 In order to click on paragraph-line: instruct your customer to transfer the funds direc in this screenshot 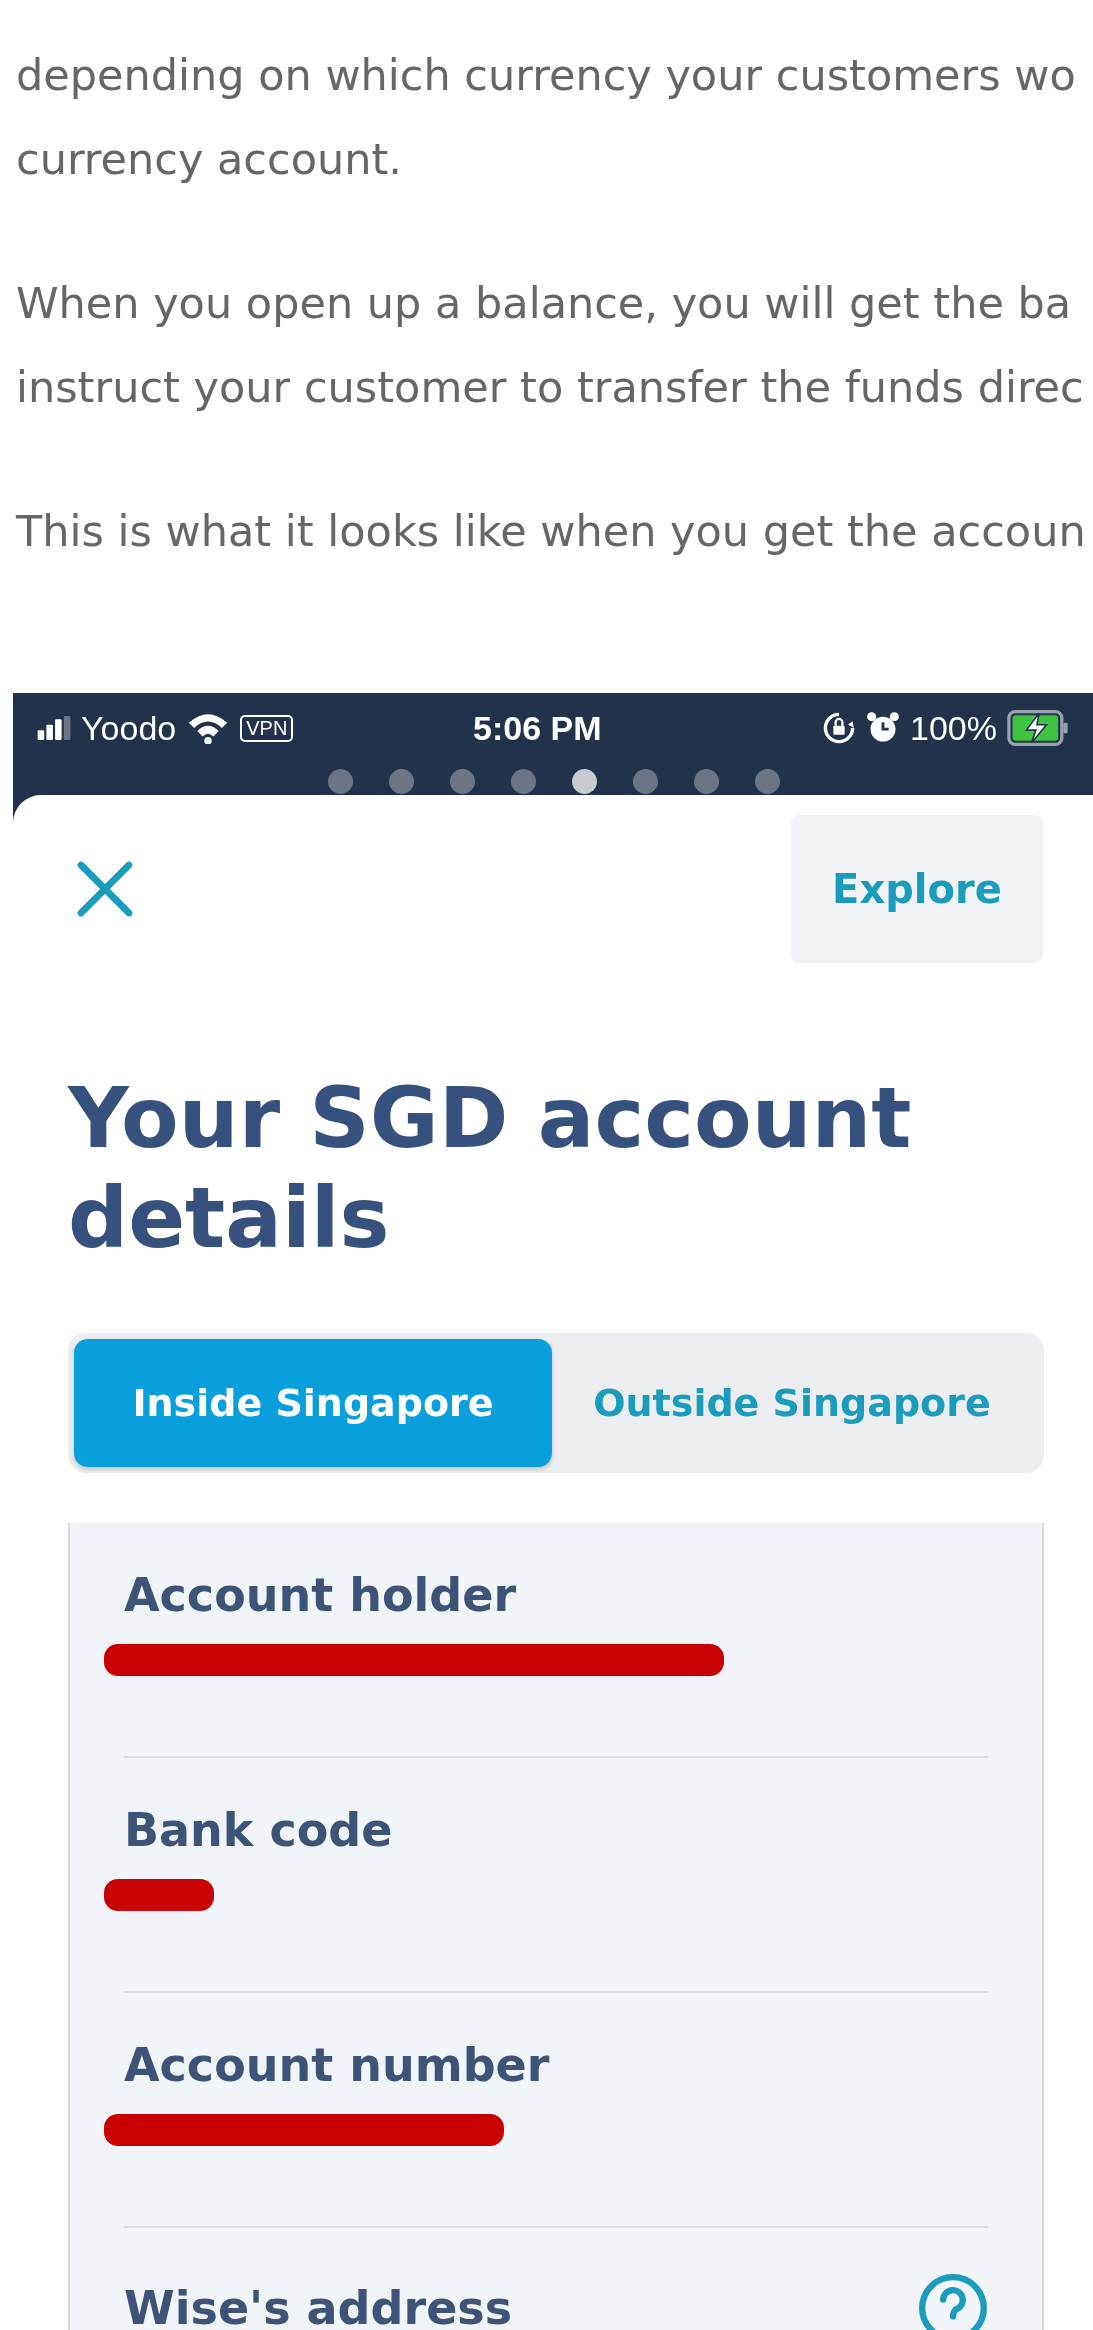, I will do `click(550, 387)`.